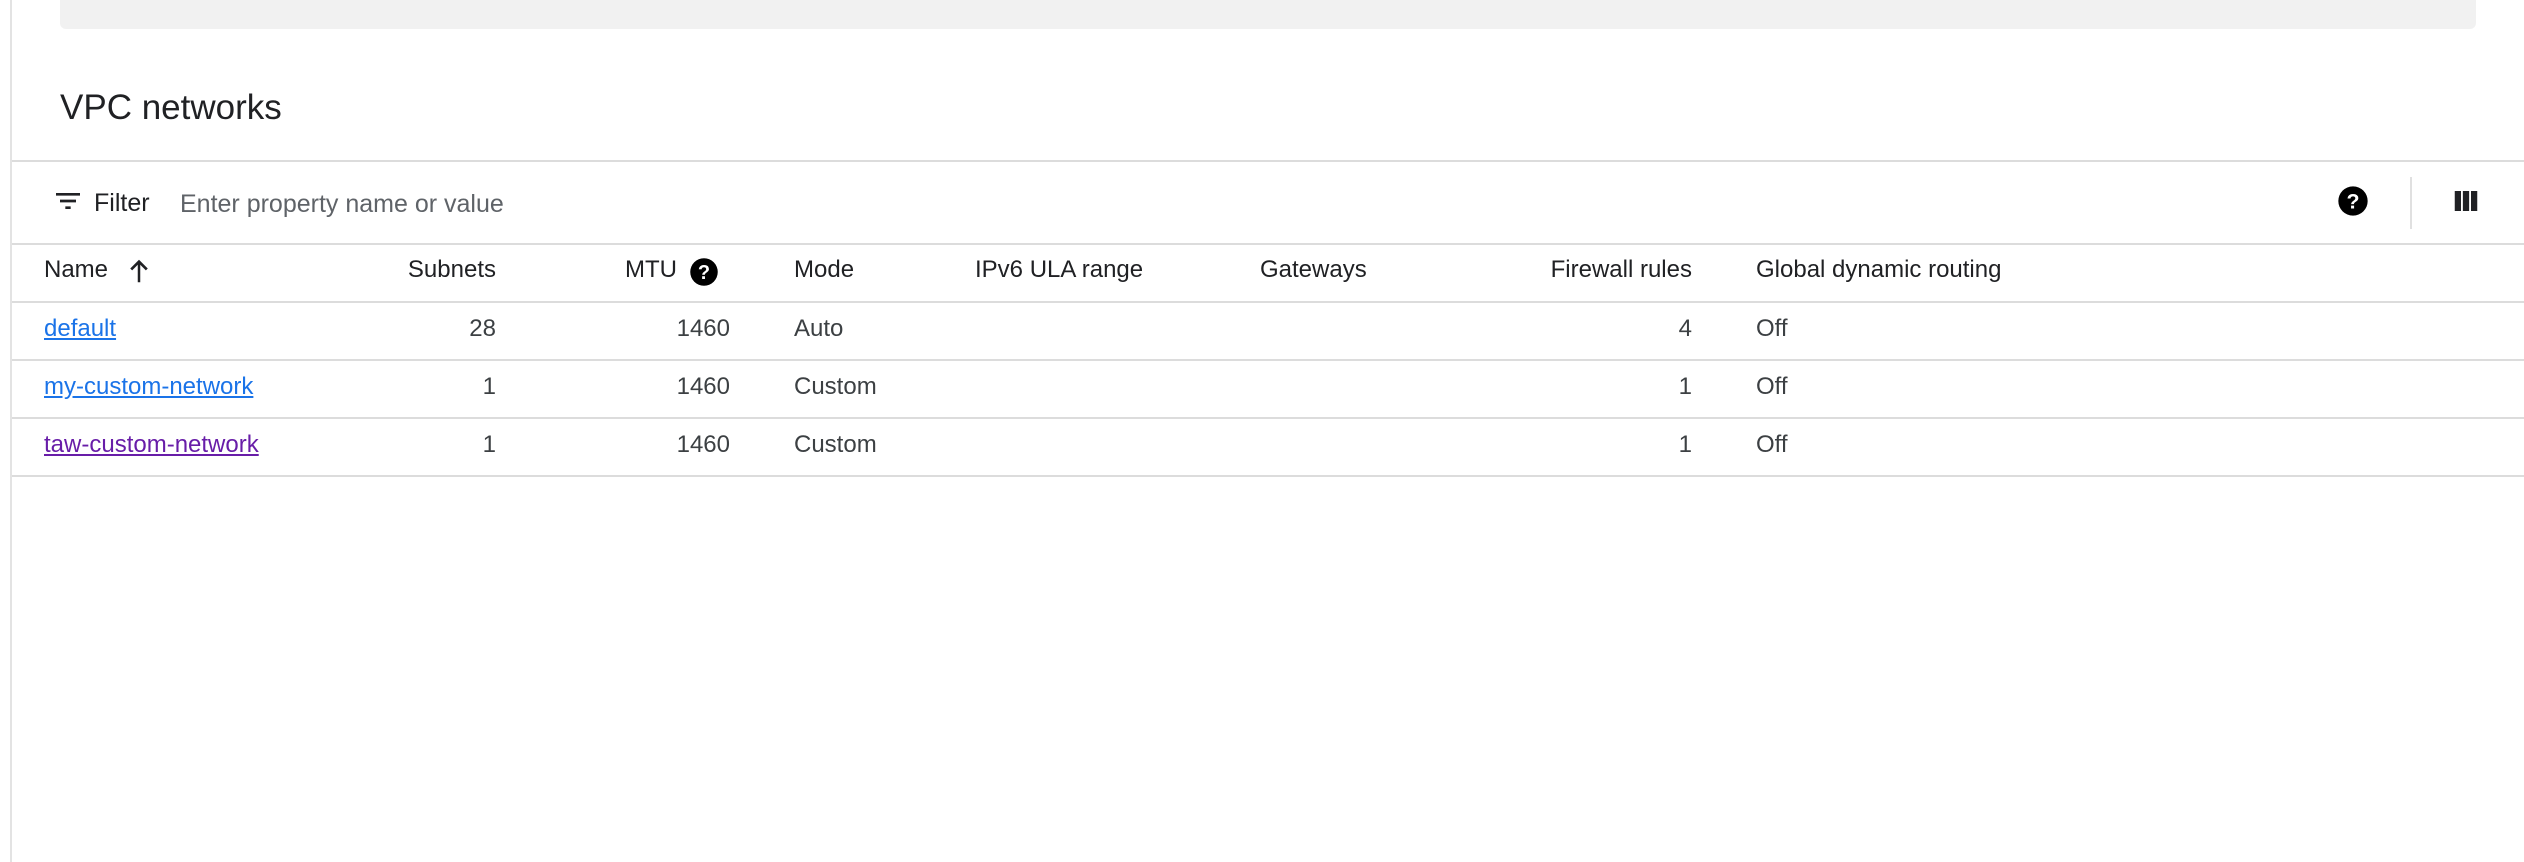 Image resolution: width=2524 pixels, height=862 pixels. What do you see at coordinates (68, 203) in the screenshot?
I see `filter-list-icon` at bounding box center [68, 203].